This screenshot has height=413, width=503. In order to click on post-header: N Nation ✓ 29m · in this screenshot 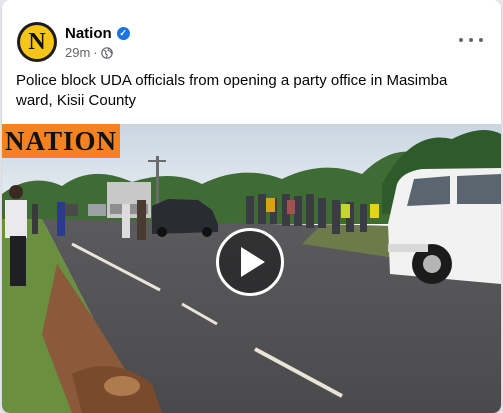, I will do `click(251, 31)`.